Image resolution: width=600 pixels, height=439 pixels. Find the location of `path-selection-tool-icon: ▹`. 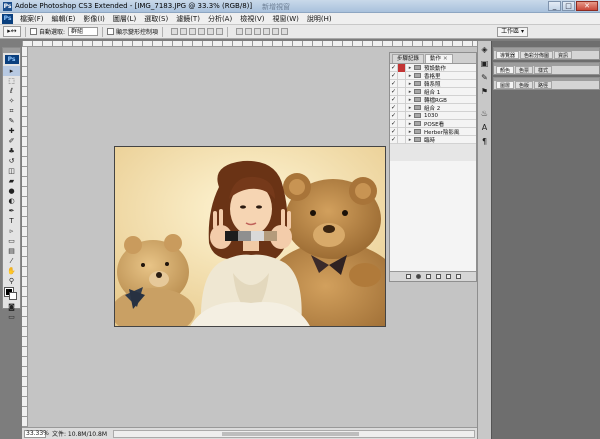

path-selection-tool-icon: ▹ is located at coordinates (11, 231).